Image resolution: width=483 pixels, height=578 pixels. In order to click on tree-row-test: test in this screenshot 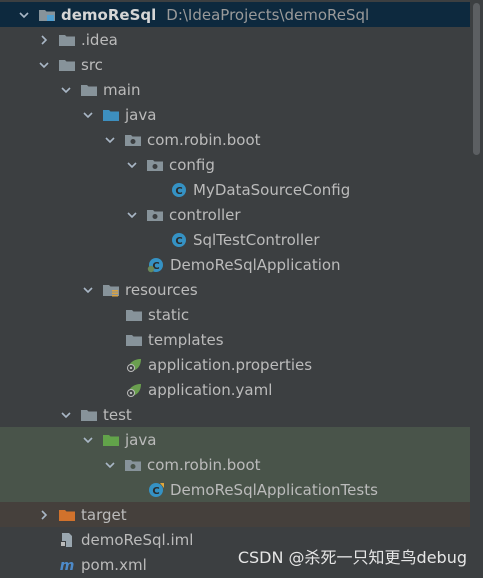, I will do `click(235, 414)`.